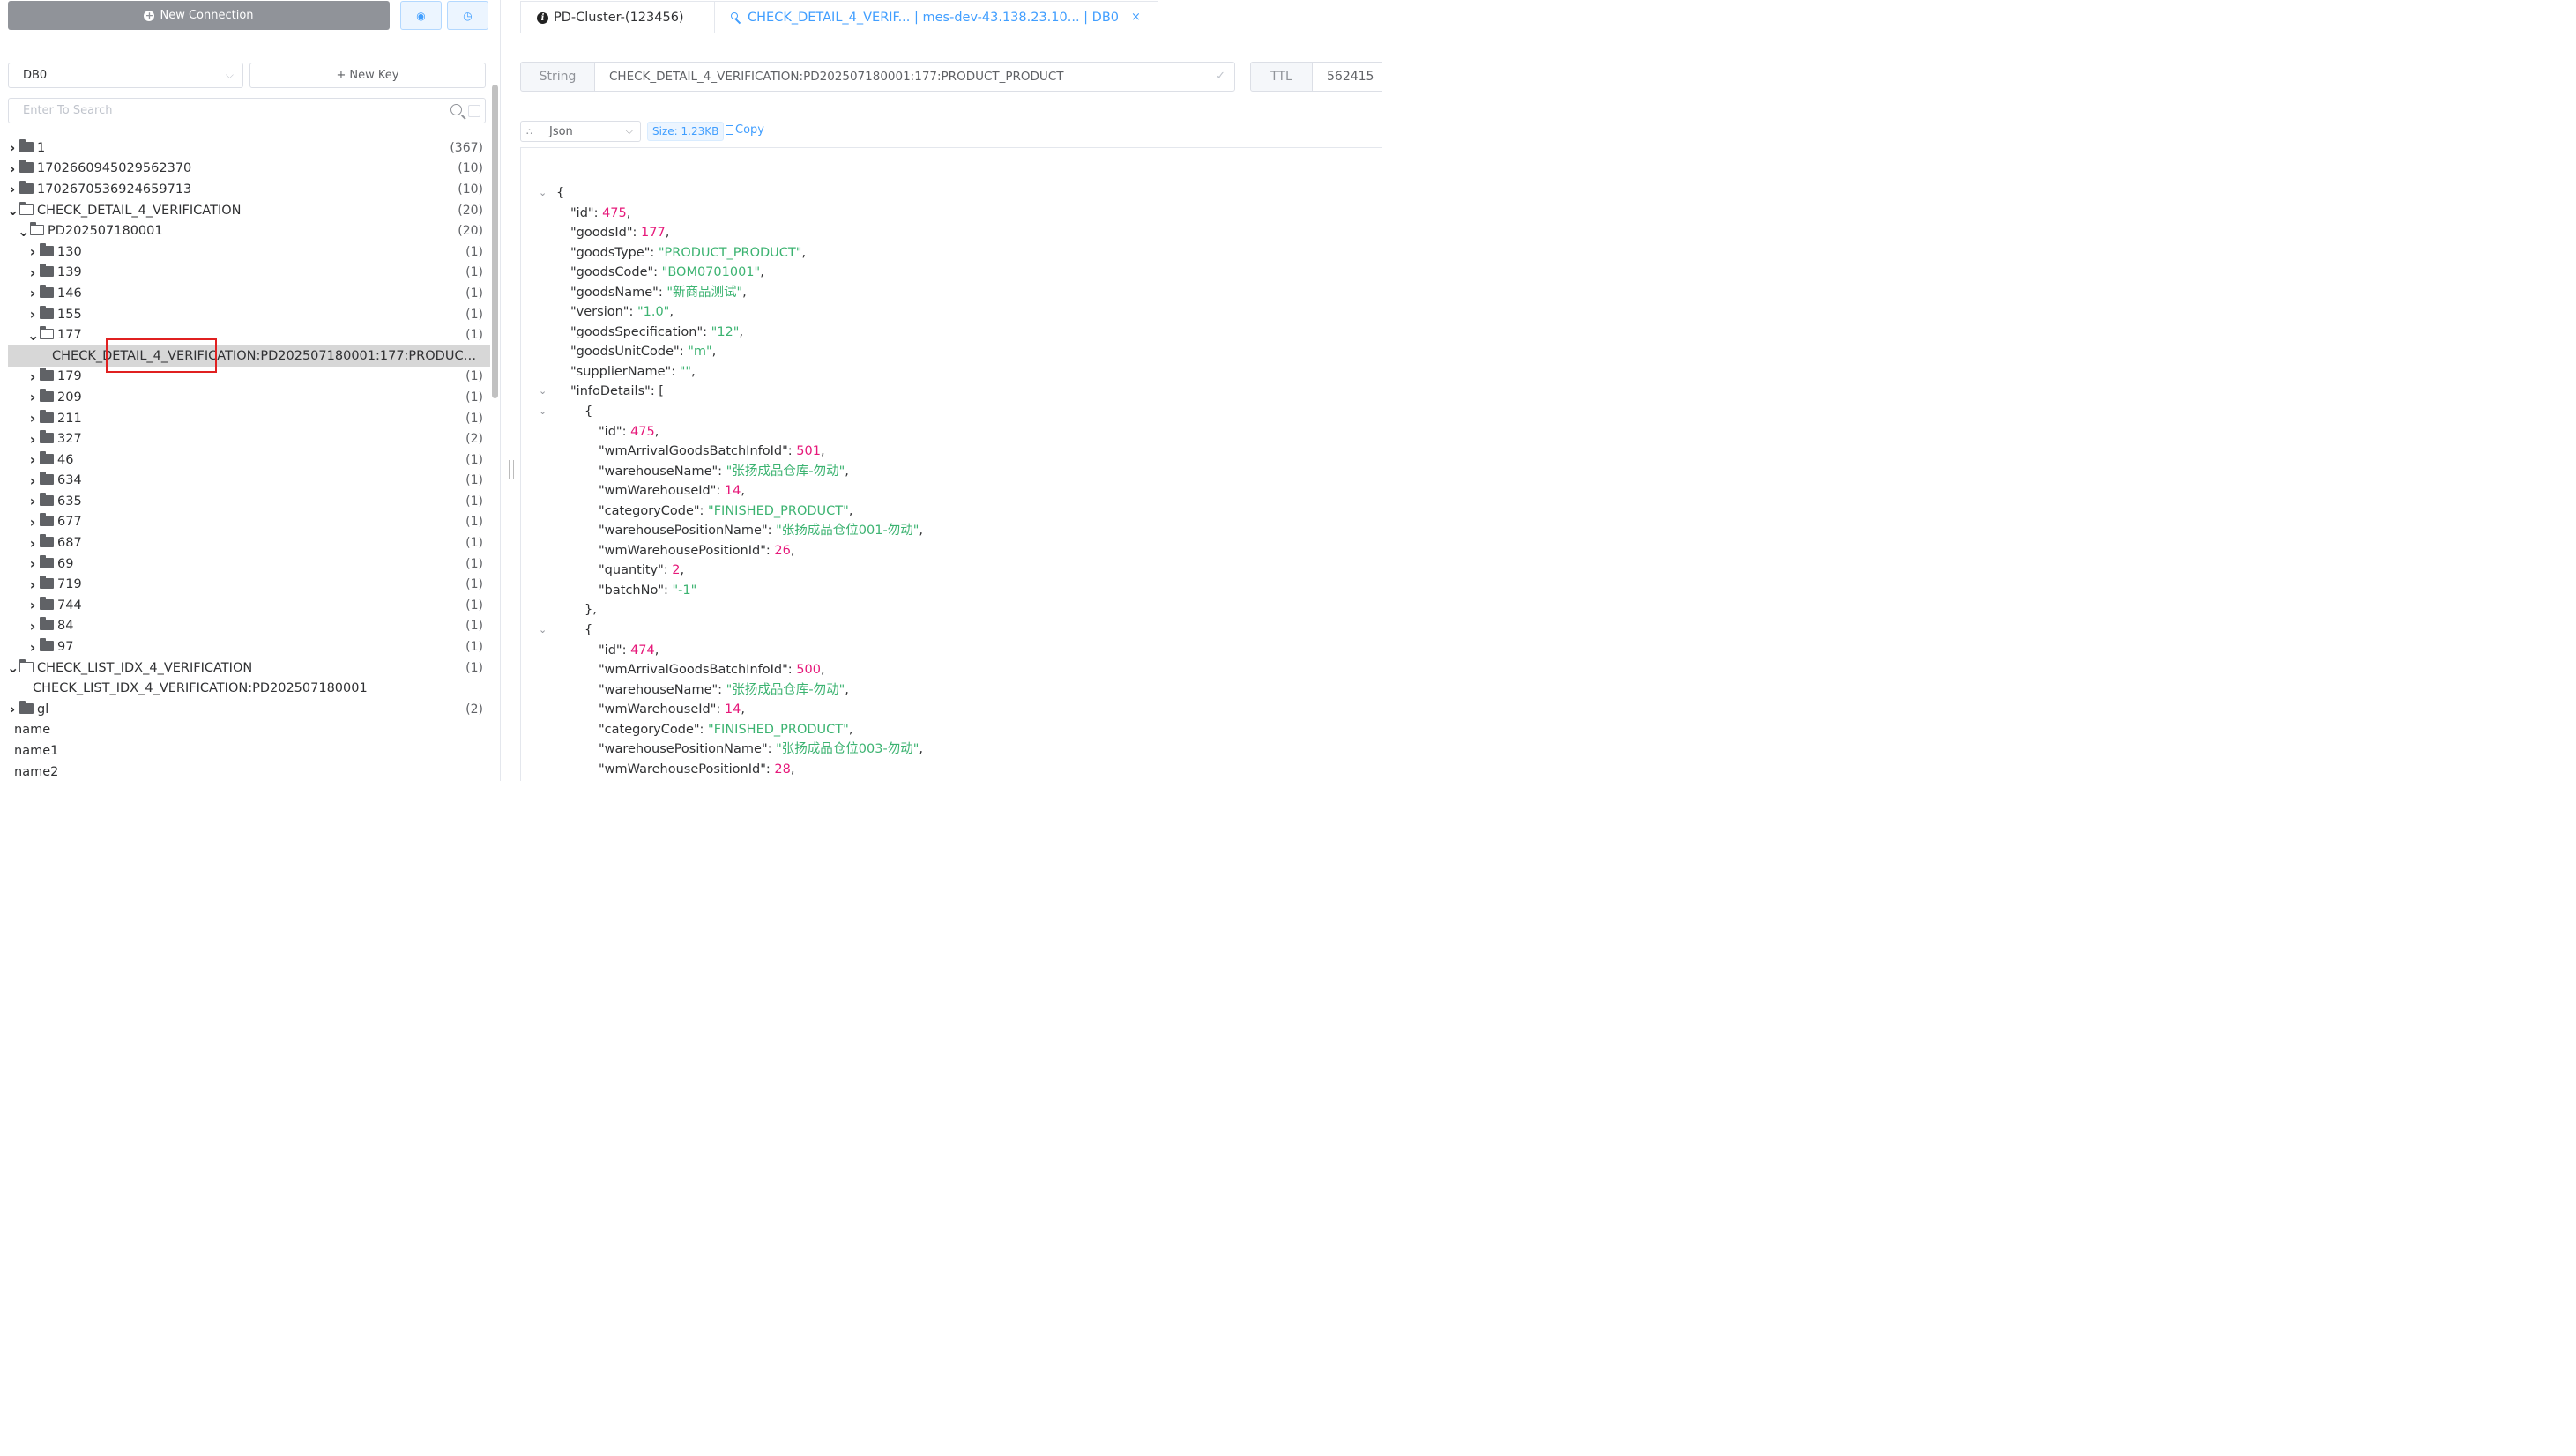 The height and width of the screenshot is (1456, 2576). I want to click on panel-splitter, so click(511, 469).